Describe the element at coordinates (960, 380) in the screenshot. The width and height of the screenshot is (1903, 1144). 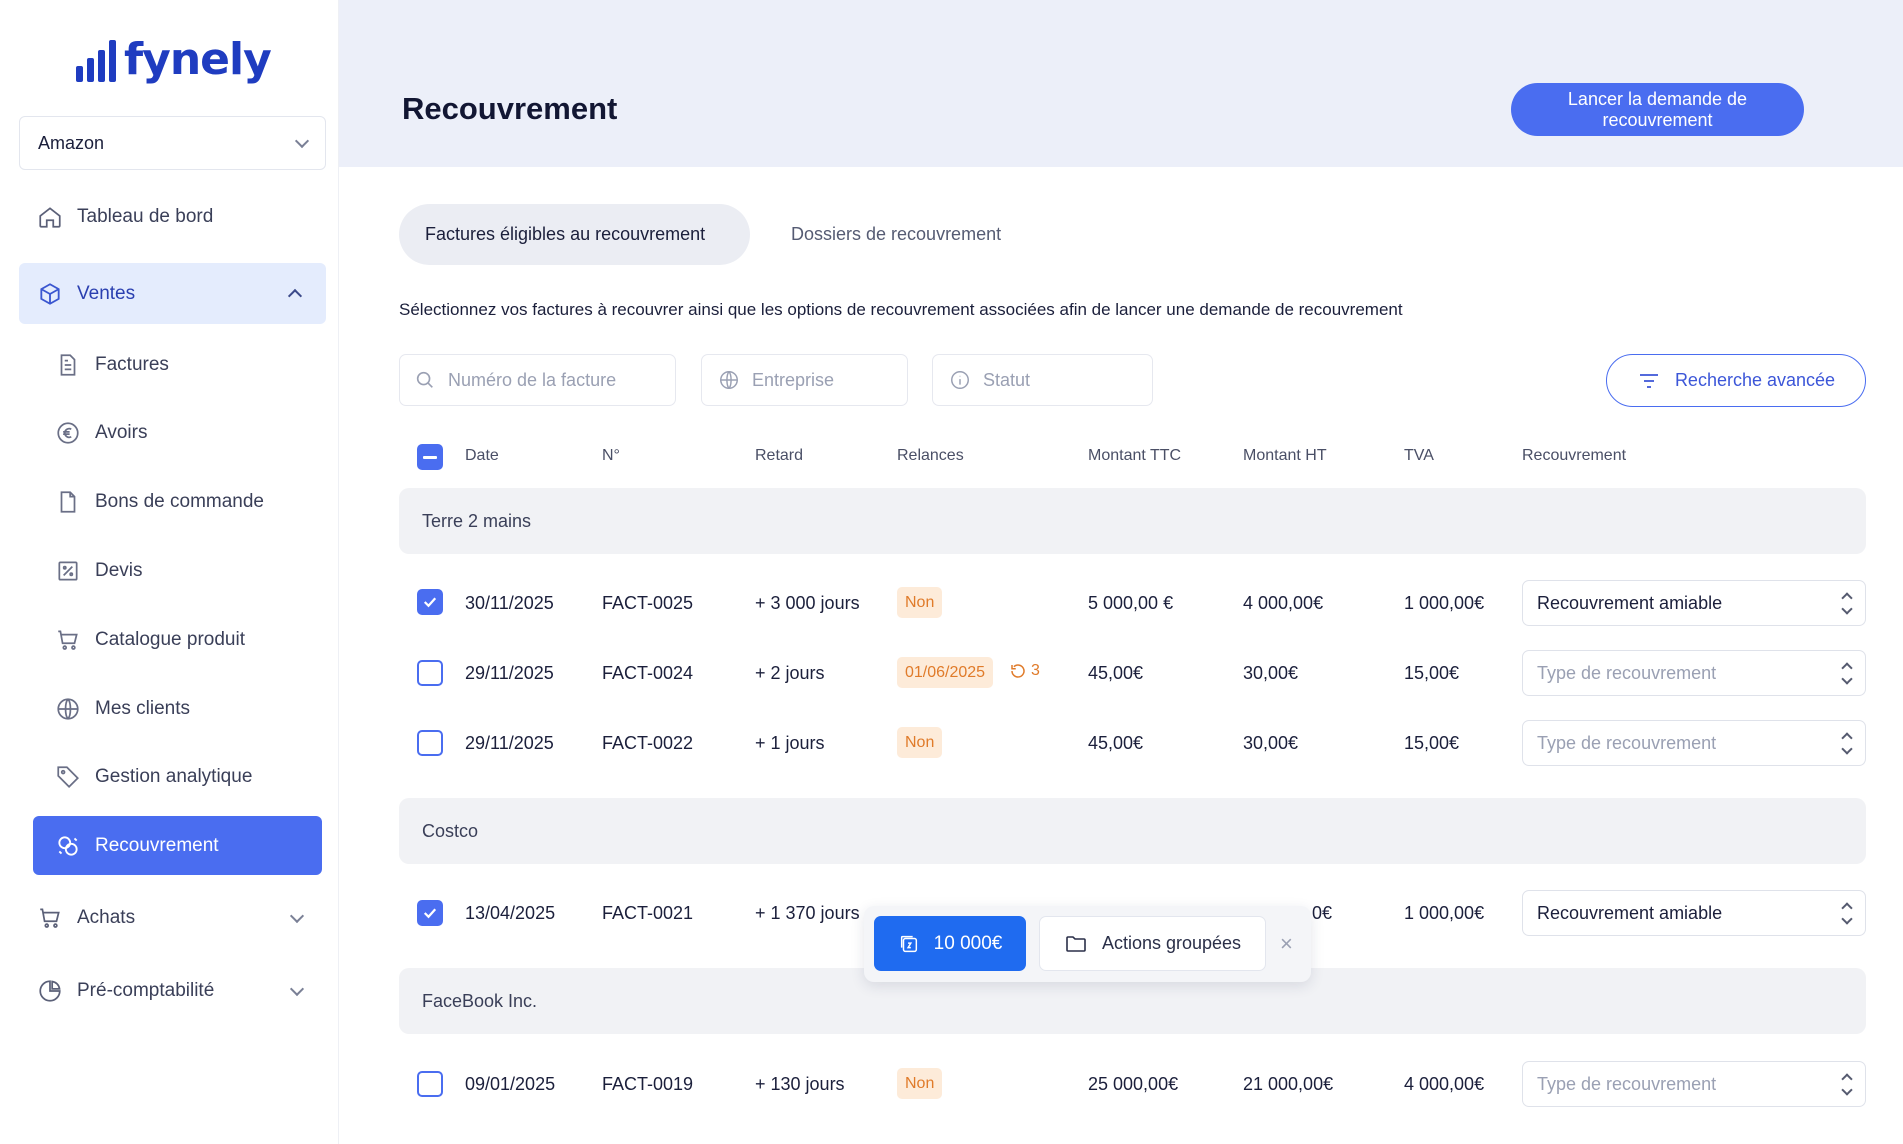
I see `info-icon` at that location.